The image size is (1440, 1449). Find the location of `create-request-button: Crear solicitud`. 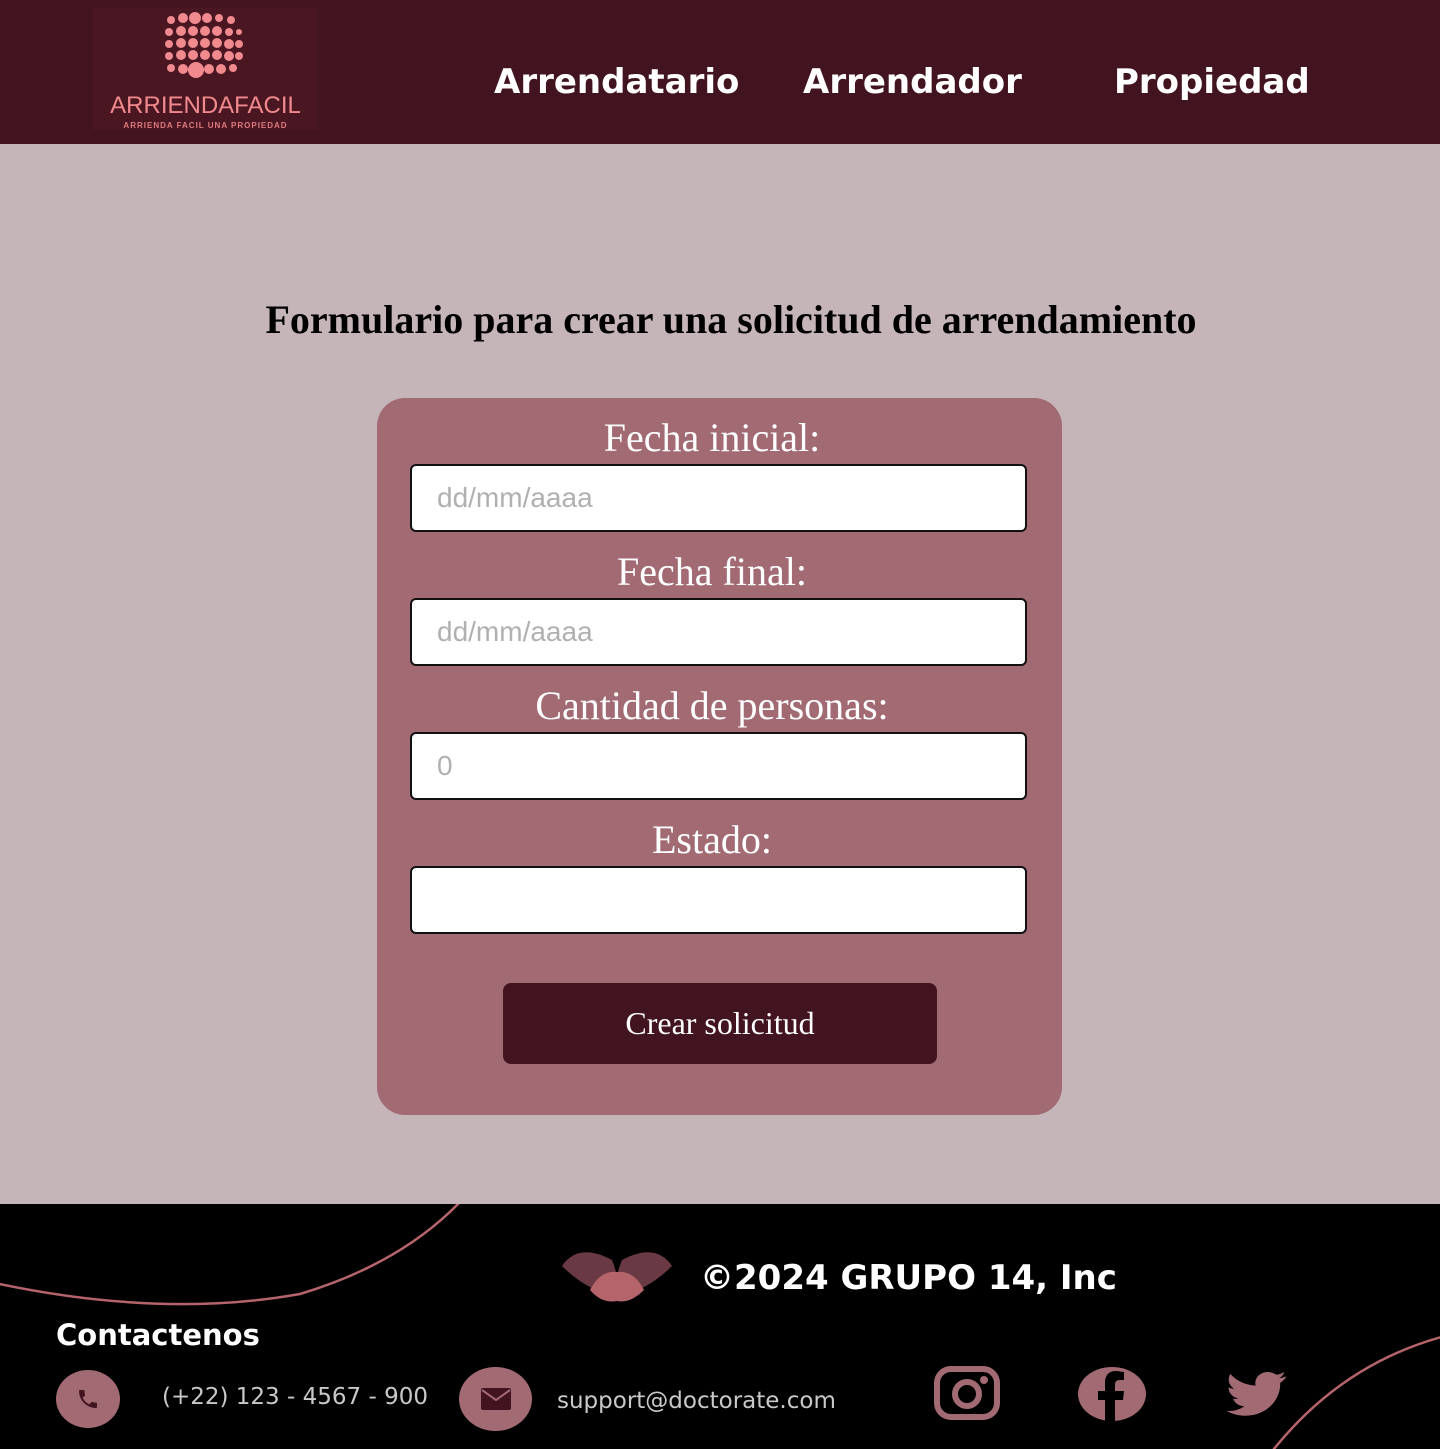

create-request-button: Crear solicitud is located at coordinates (720, 1023).